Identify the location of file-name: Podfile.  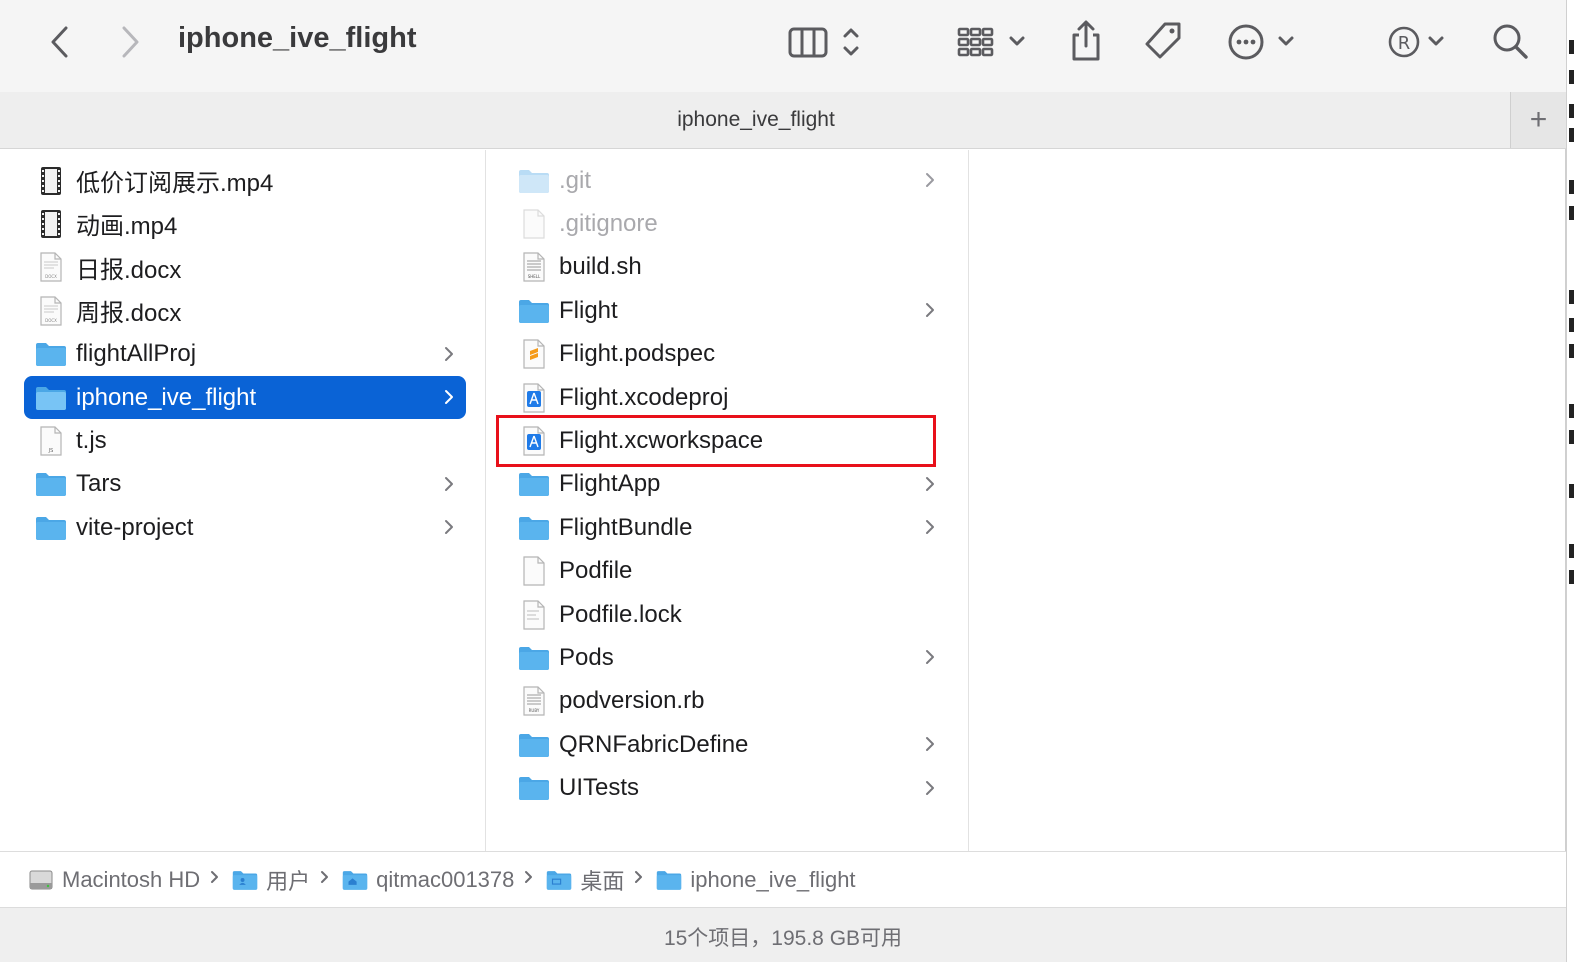
(596, 571).